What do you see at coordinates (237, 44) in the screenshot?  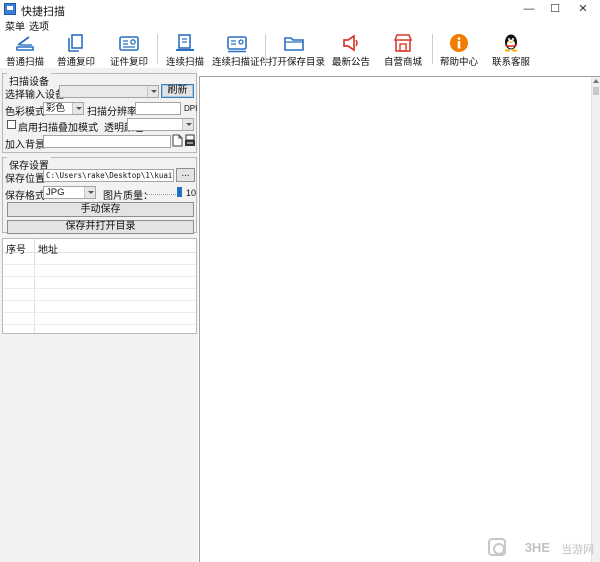 I see `continuous-id-scan-icon` at bounding box center [237, 44].